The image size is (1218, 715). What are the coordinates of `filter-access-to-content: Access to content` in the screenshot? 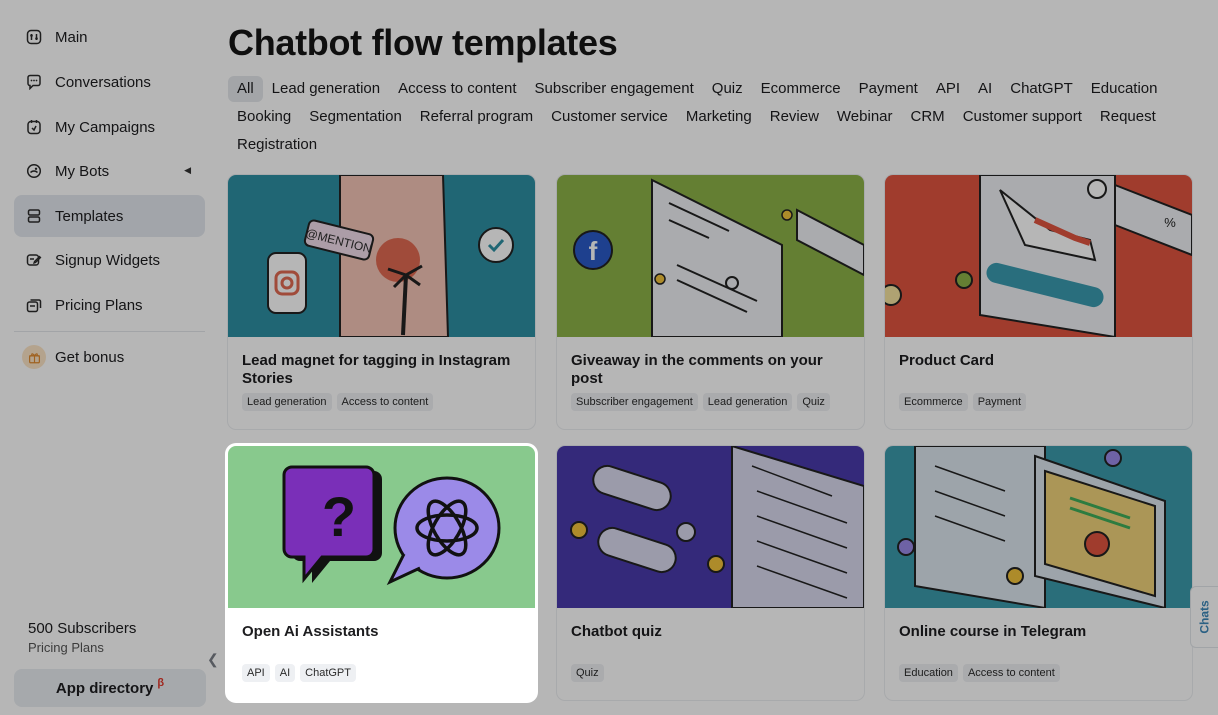 It's located at (457, 89).